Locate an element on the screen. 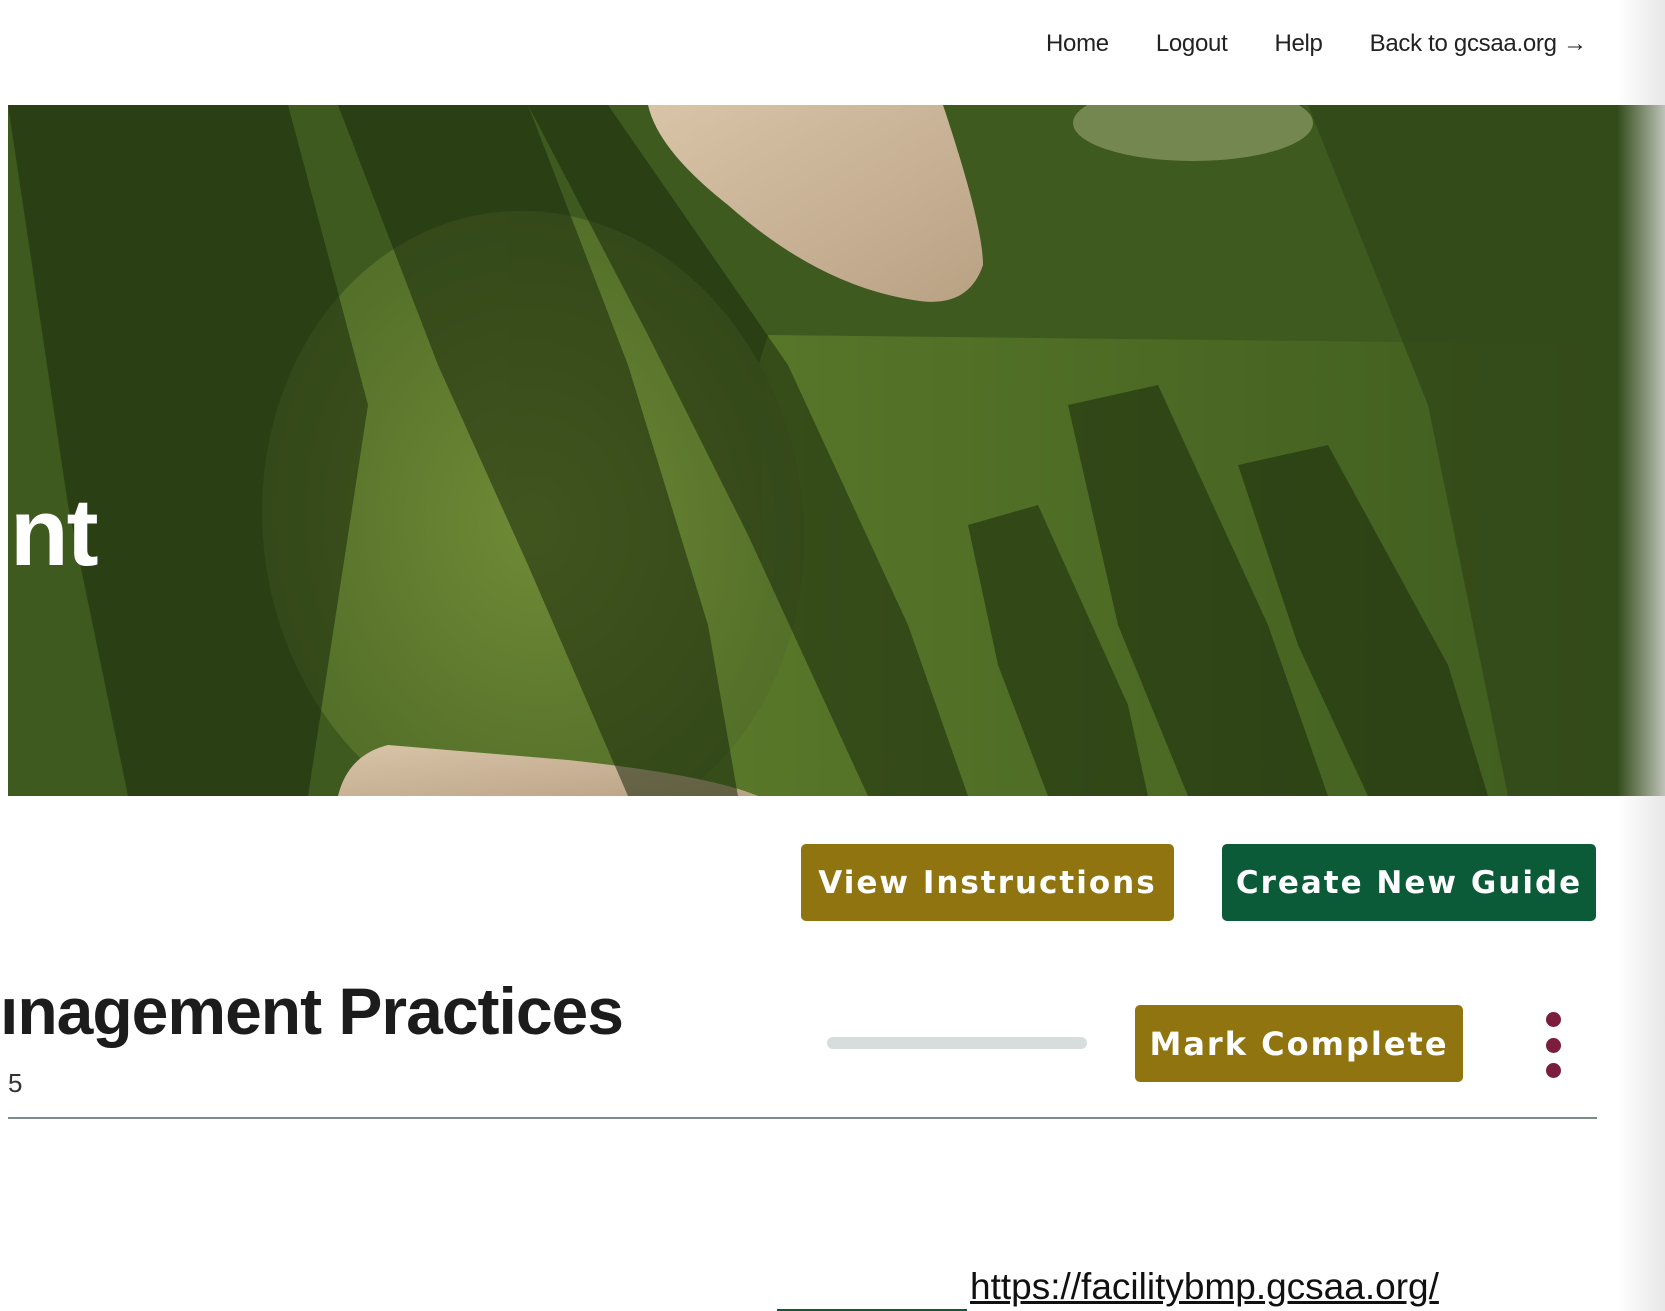 The image size is (1665, 1311). top-navigation: Home Logout Help Back to gcsaa.org → is located at coordinates (1316, 44).